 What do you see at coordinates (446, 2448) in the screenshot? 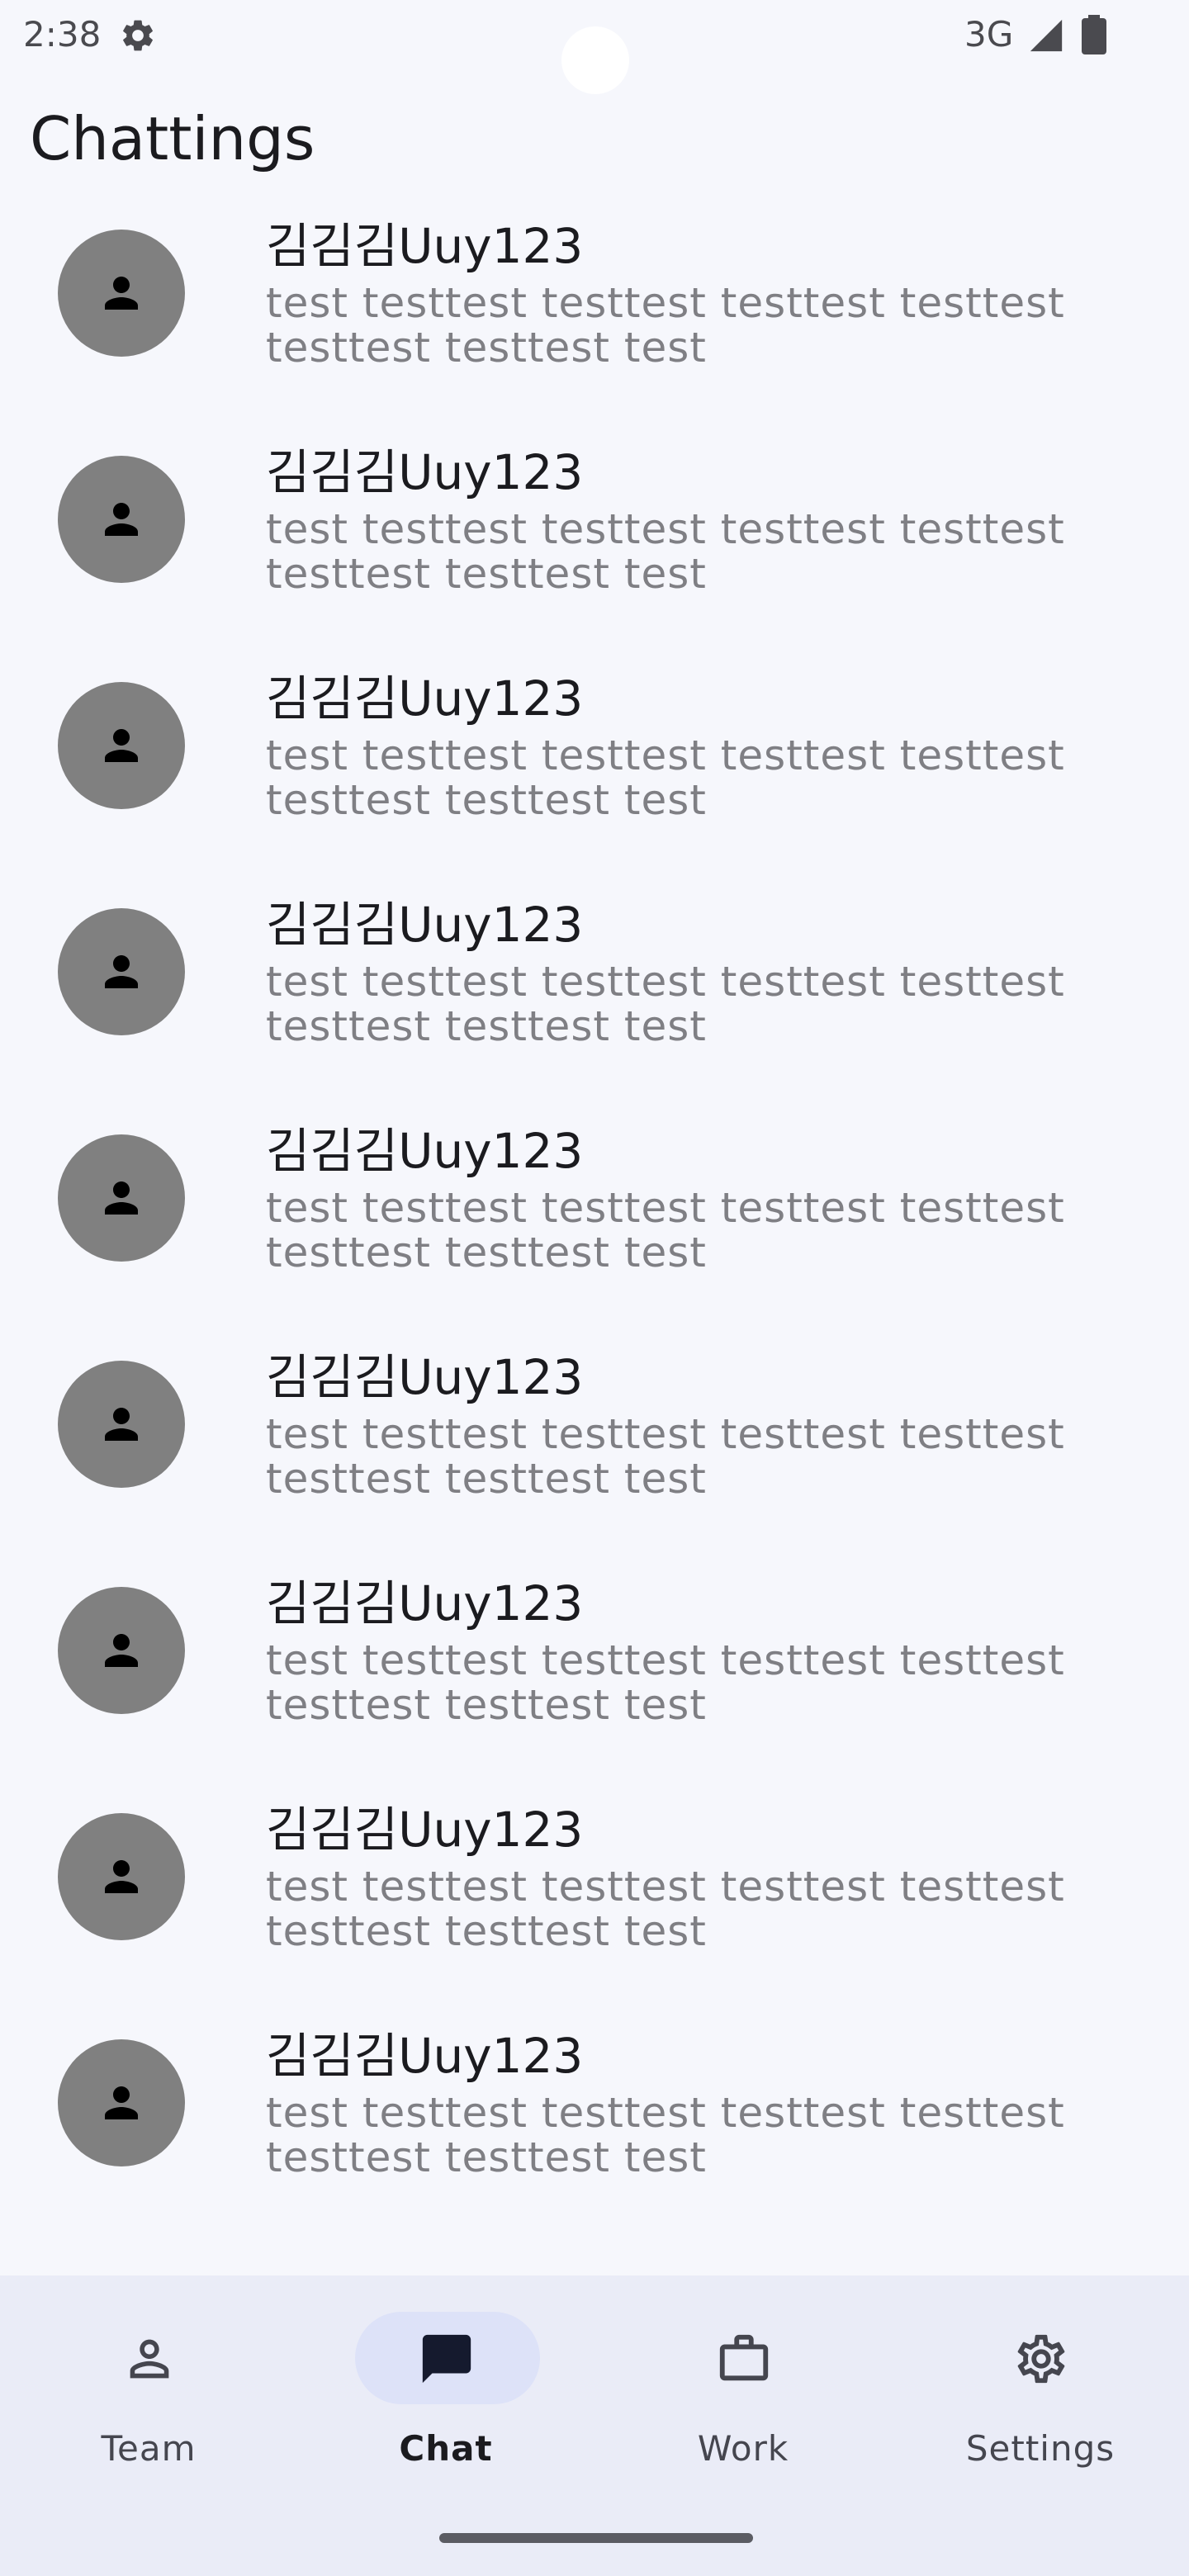
I see `nav-label-chat: Chat` at bounding box center [446, 2448].